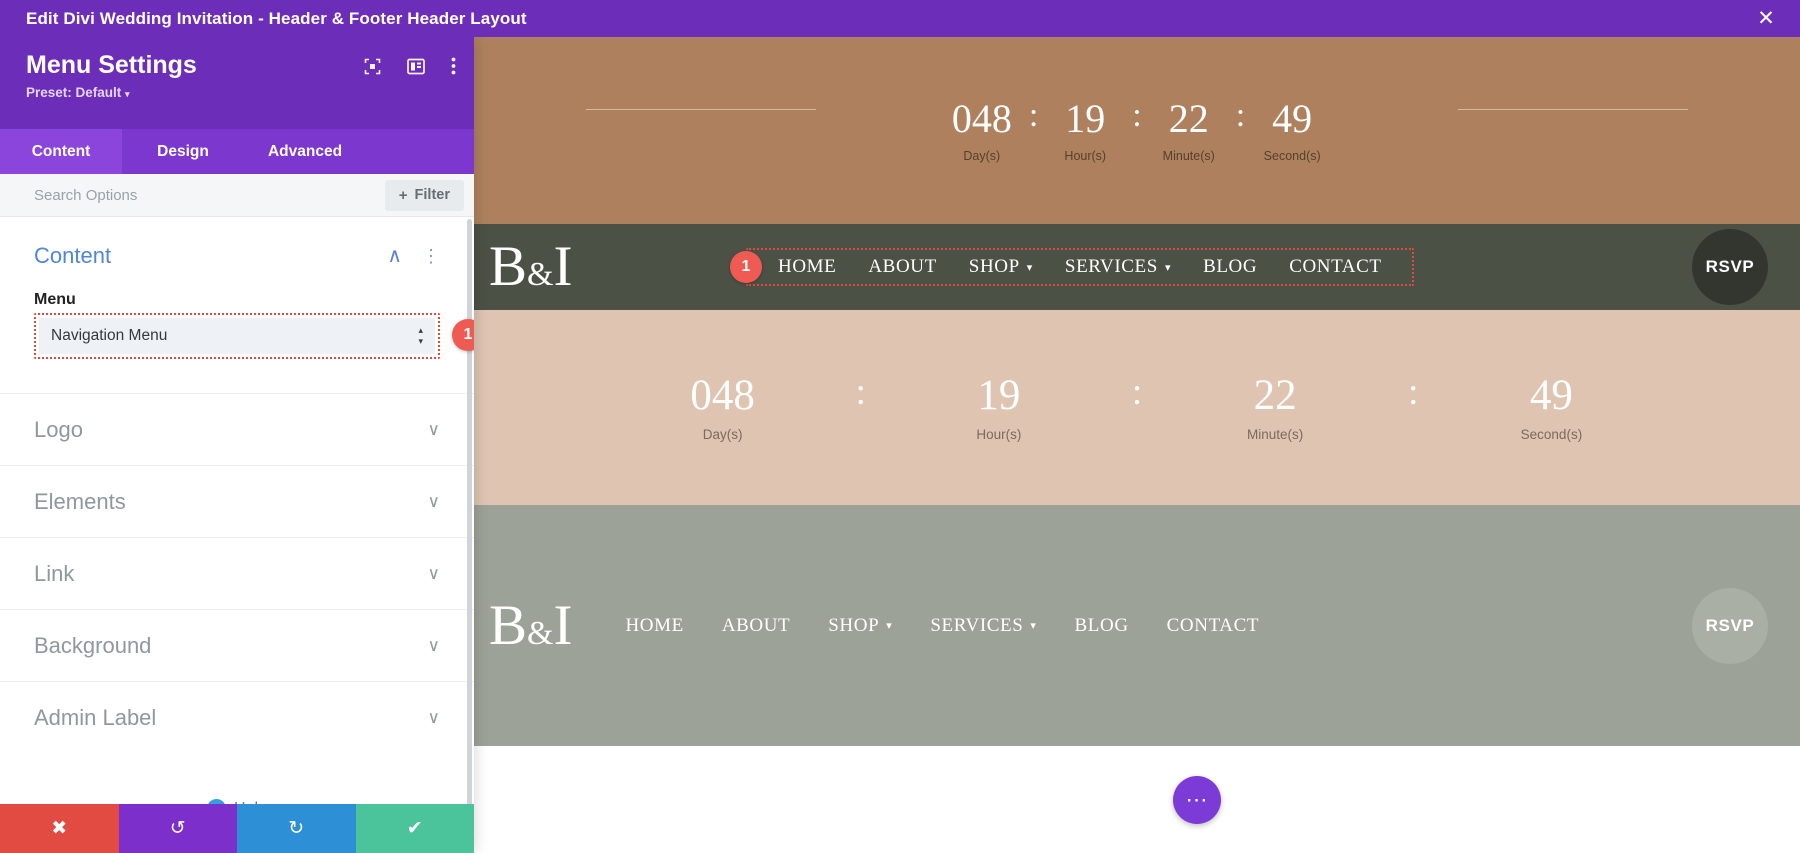 The width and height of the screenshot is (1800, 853). What do you see at coordinates (1766, 18) in the screenshot?
I see `close-icon: ✕` at bounding box center [1766, 18].